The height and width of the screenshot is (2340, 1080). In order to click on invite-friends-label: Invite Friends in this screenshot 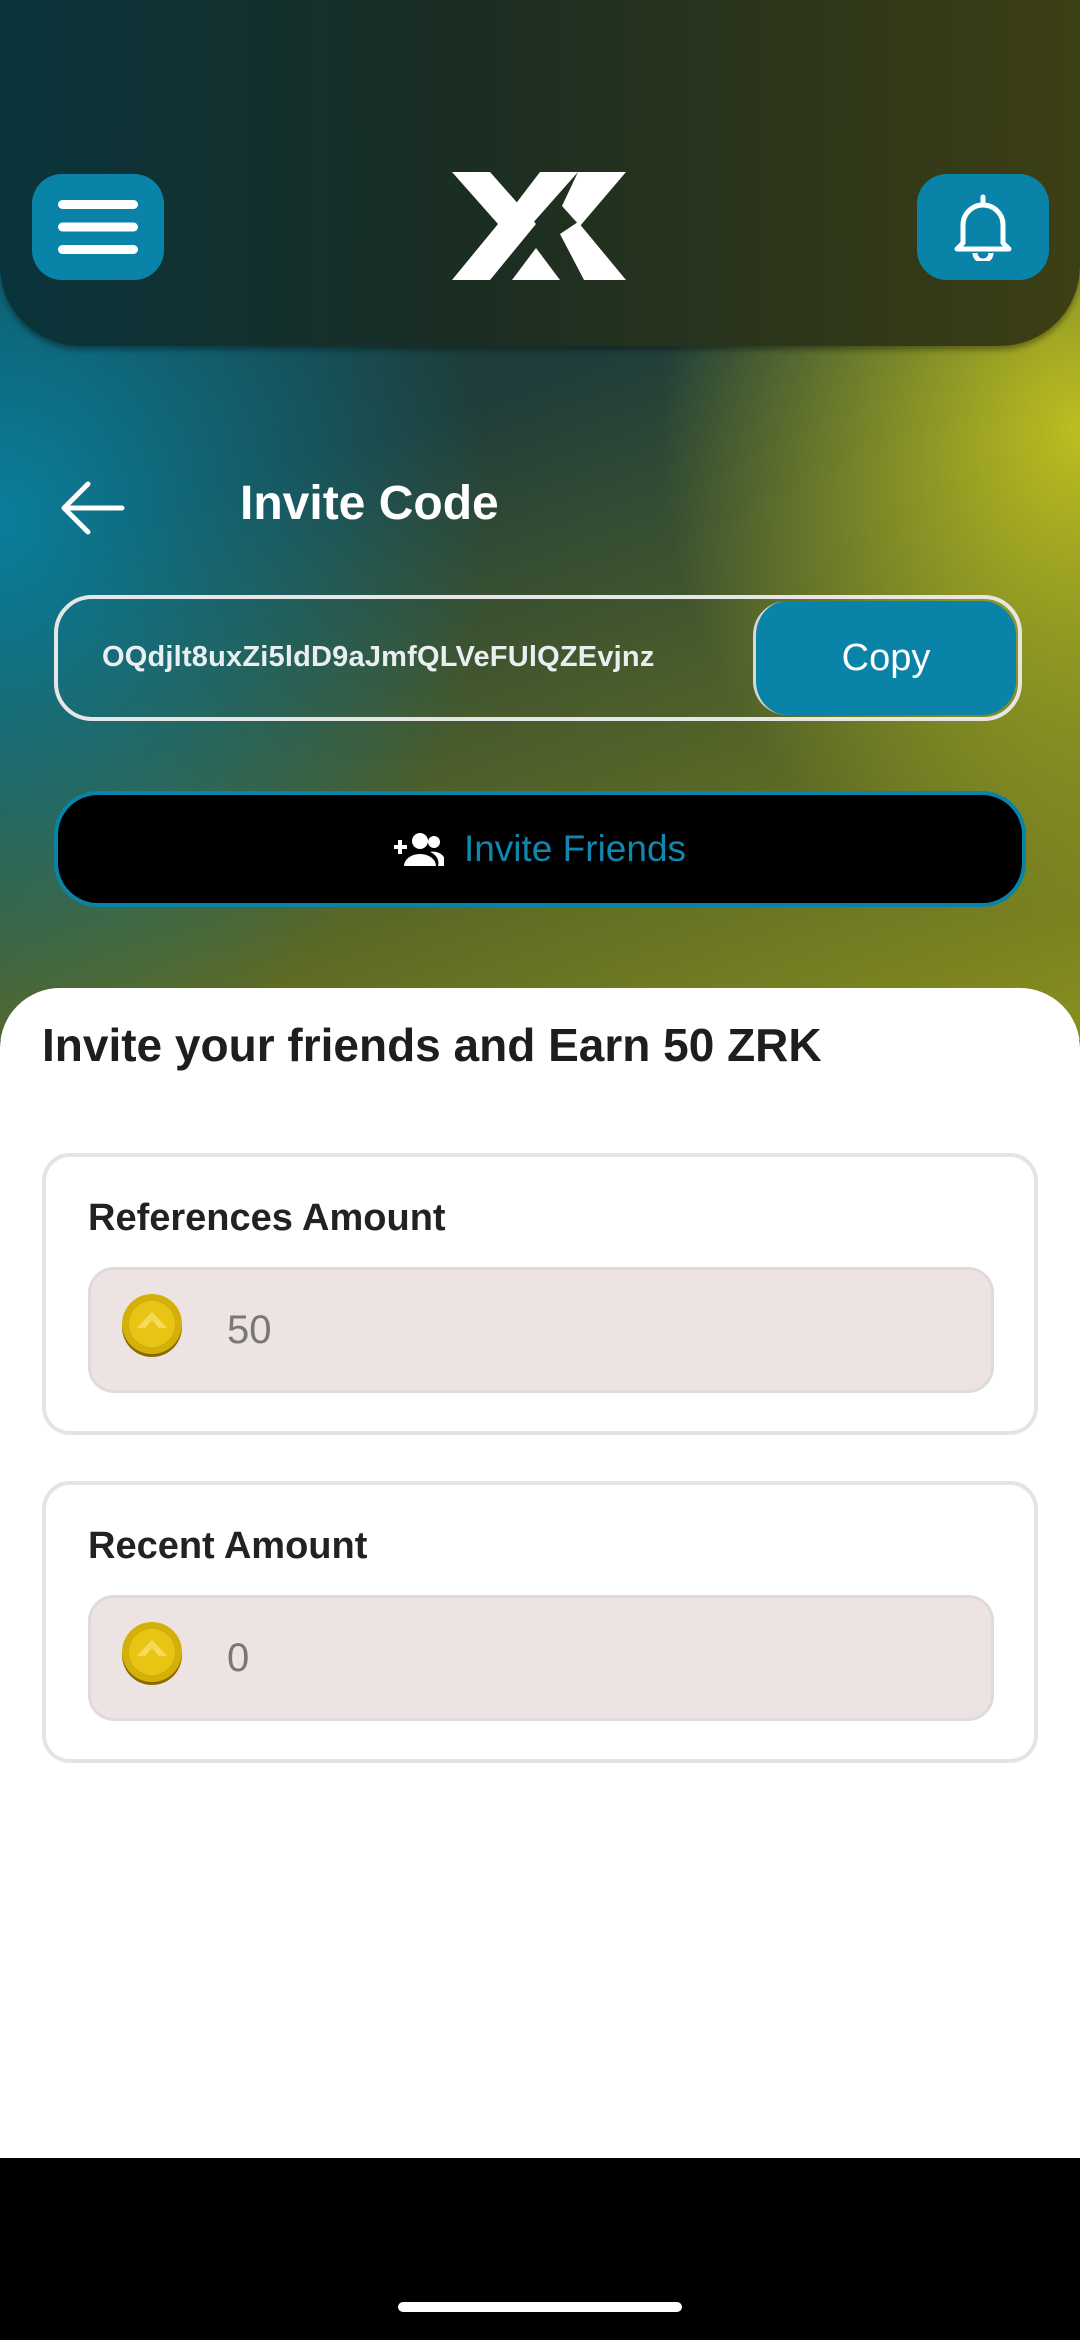, I will do `click(575, 848)`.